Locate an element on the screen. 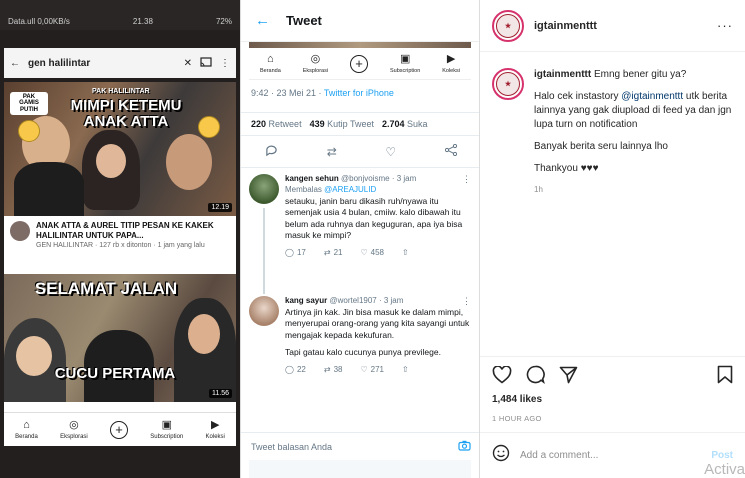 The height and width of the screenshot is (478, 745). emoji-icon is located at coordinates (501, 455).